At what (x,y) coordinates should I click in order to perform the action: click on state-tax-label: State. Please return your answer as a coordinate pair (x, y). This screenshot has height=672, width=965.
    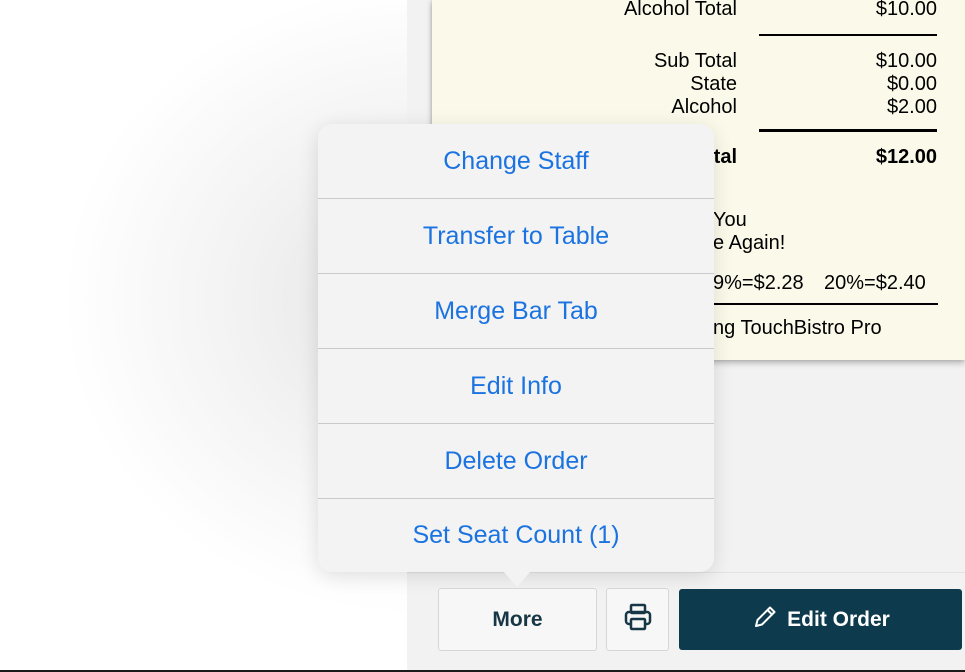
    Looking at the image, I should click on (713, 84).